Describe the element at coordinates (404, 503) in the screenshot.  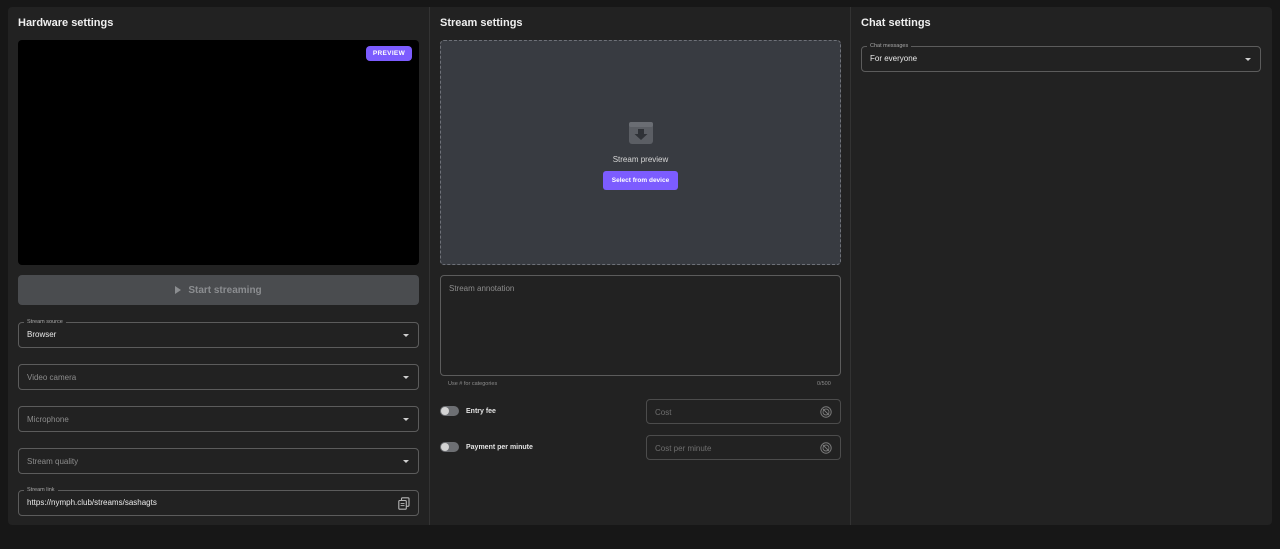
I see `copy-icon` at that location.